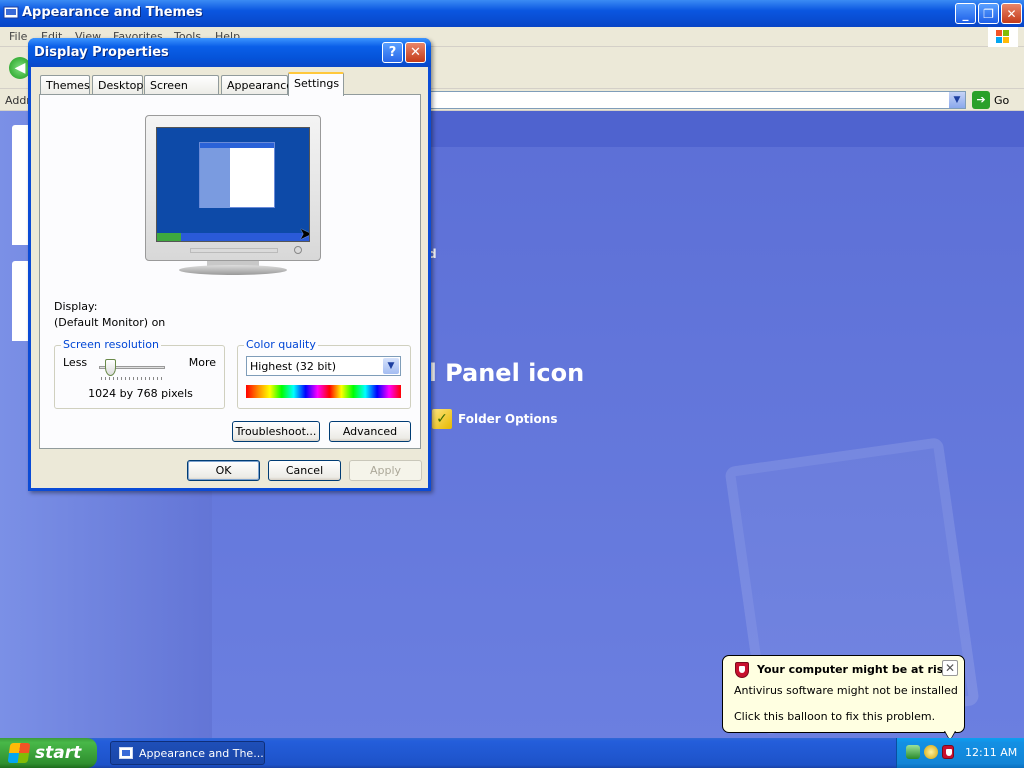  I want to click on minimize-button: _, so click(965, 13).